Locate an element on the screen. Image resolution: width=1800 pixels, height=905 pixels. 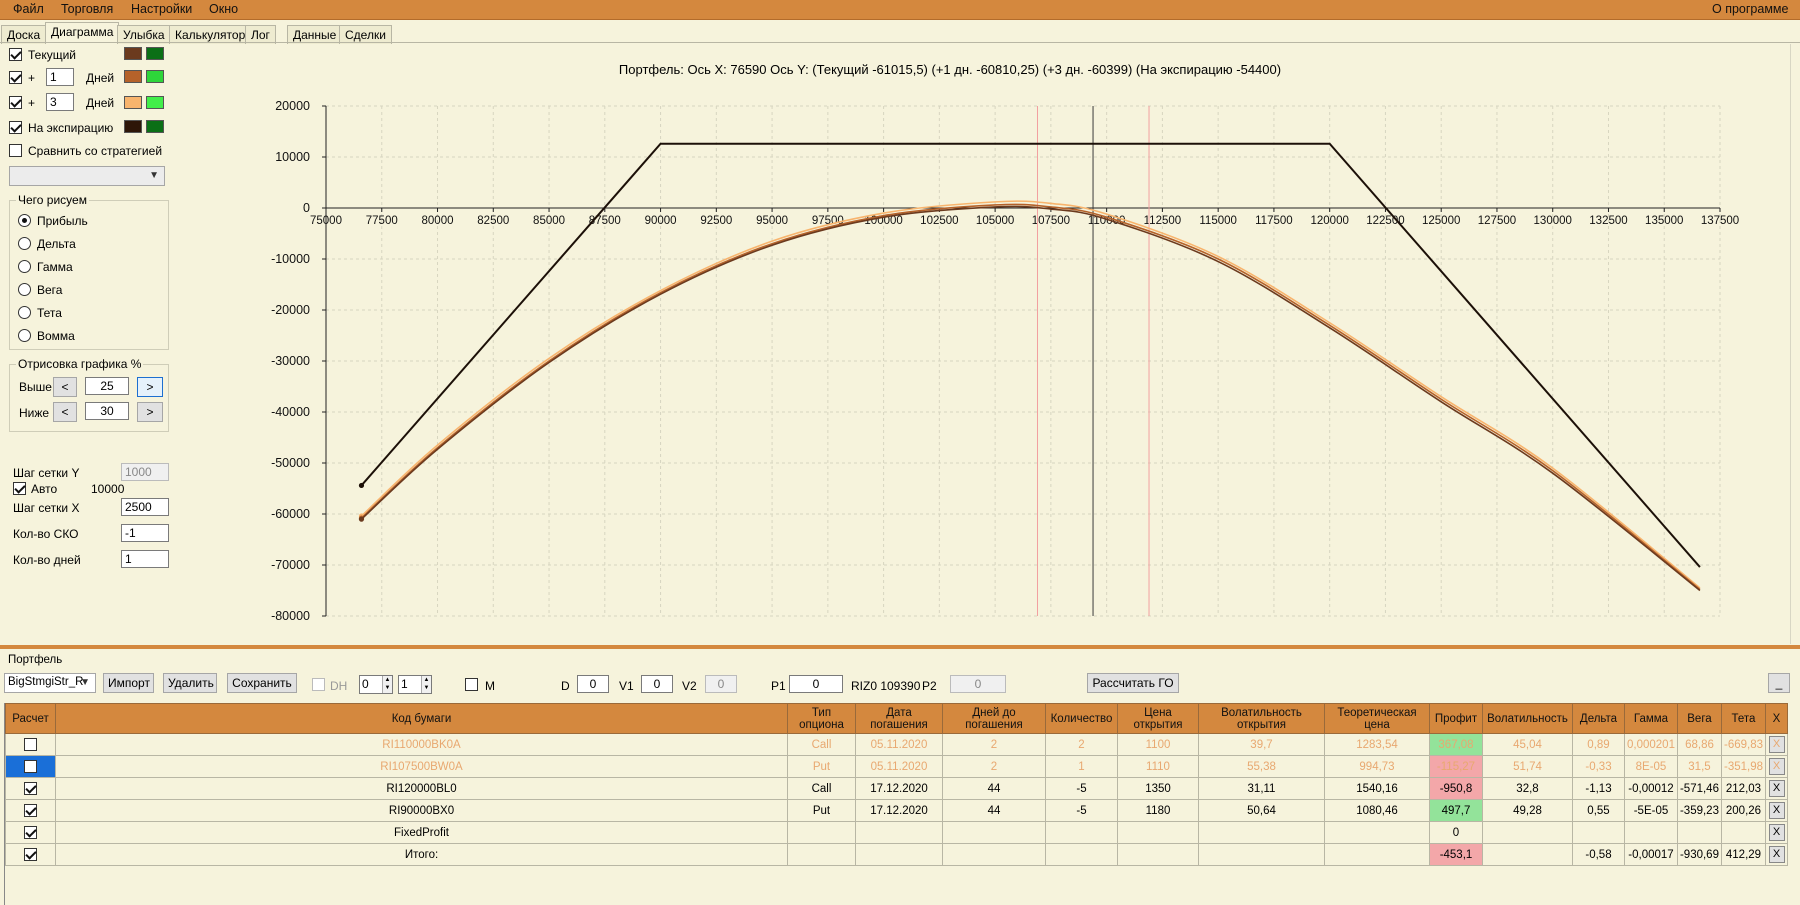
x-tick-label: 130000 is located at coordinates (1553, 221).